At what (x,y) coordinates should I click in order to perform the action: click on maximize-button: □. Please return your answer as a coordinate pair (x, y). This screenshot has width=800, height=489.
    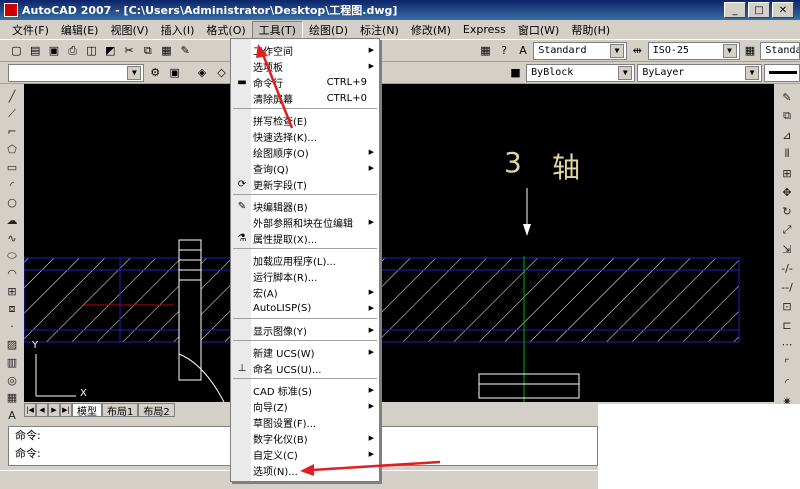
    Looking at the image, I should click on (759, 10).